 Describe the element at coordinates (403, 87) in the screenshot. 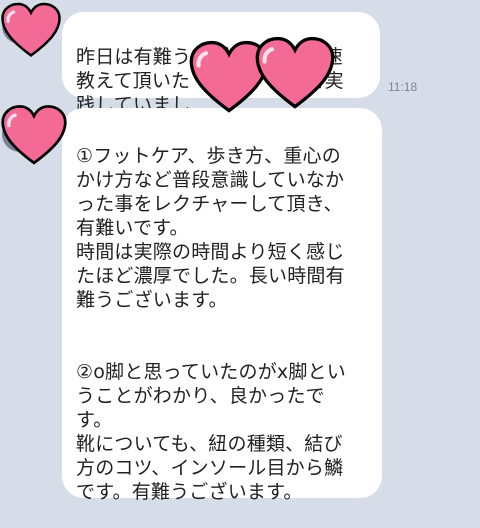

I see `message-timestamp: 11:18` at that location.